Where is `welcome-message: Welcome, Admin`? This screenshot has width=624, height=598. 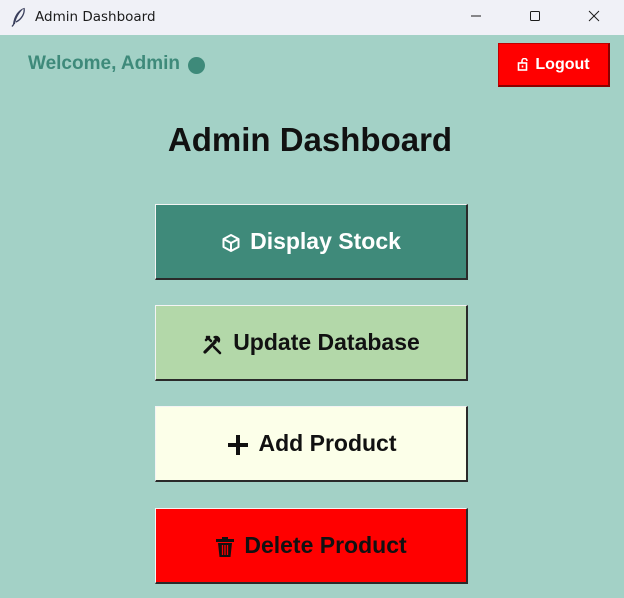 welcome-message: Welcome, Admin is located at coordinates (117, 64).